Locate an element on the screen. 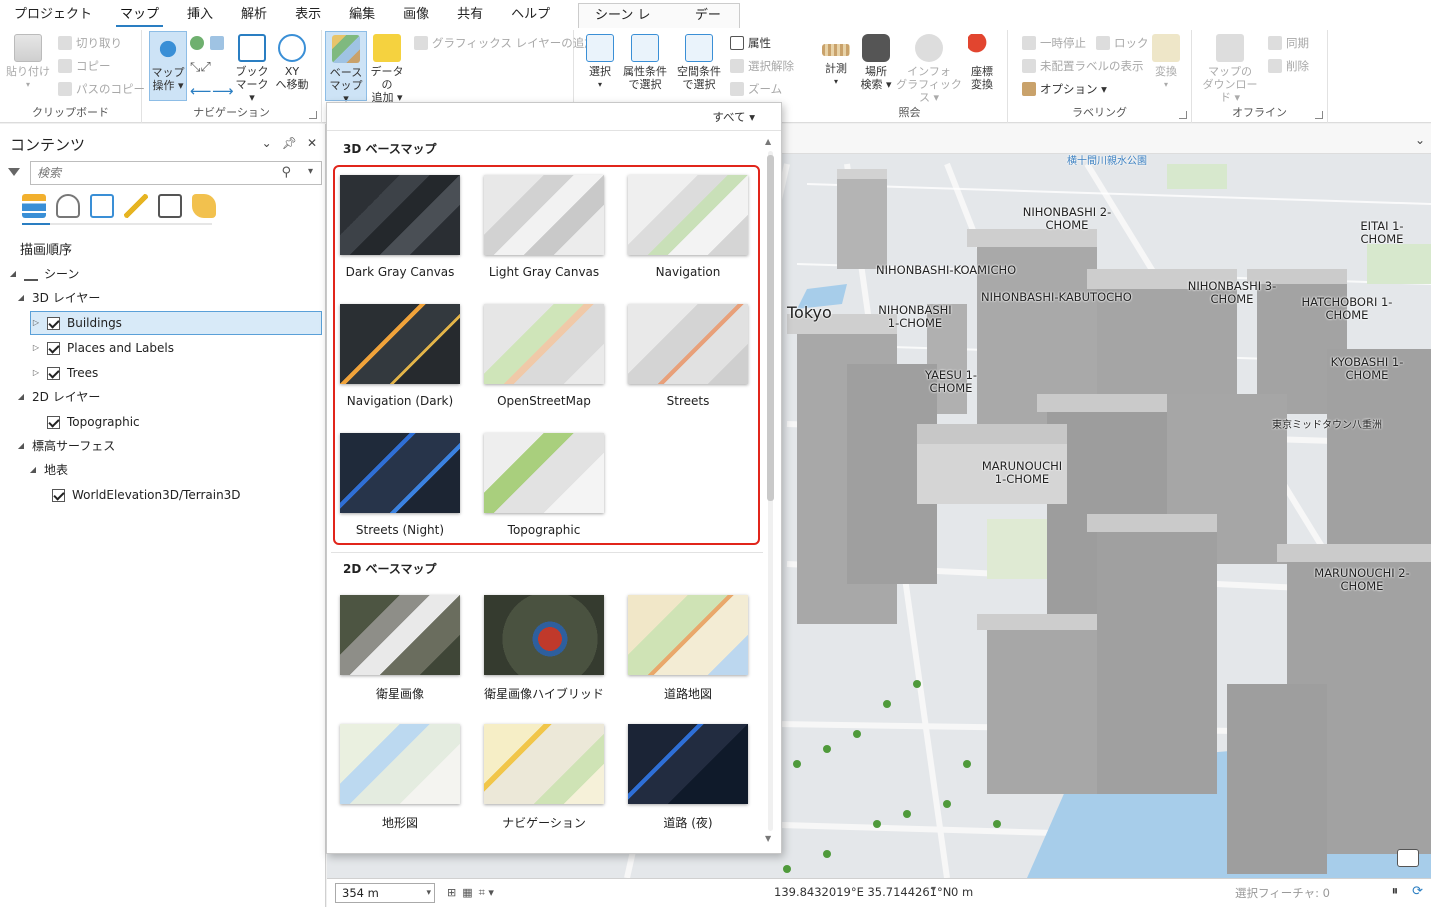  lock-labels-button: ロック is located at coordinates (1122, 43).